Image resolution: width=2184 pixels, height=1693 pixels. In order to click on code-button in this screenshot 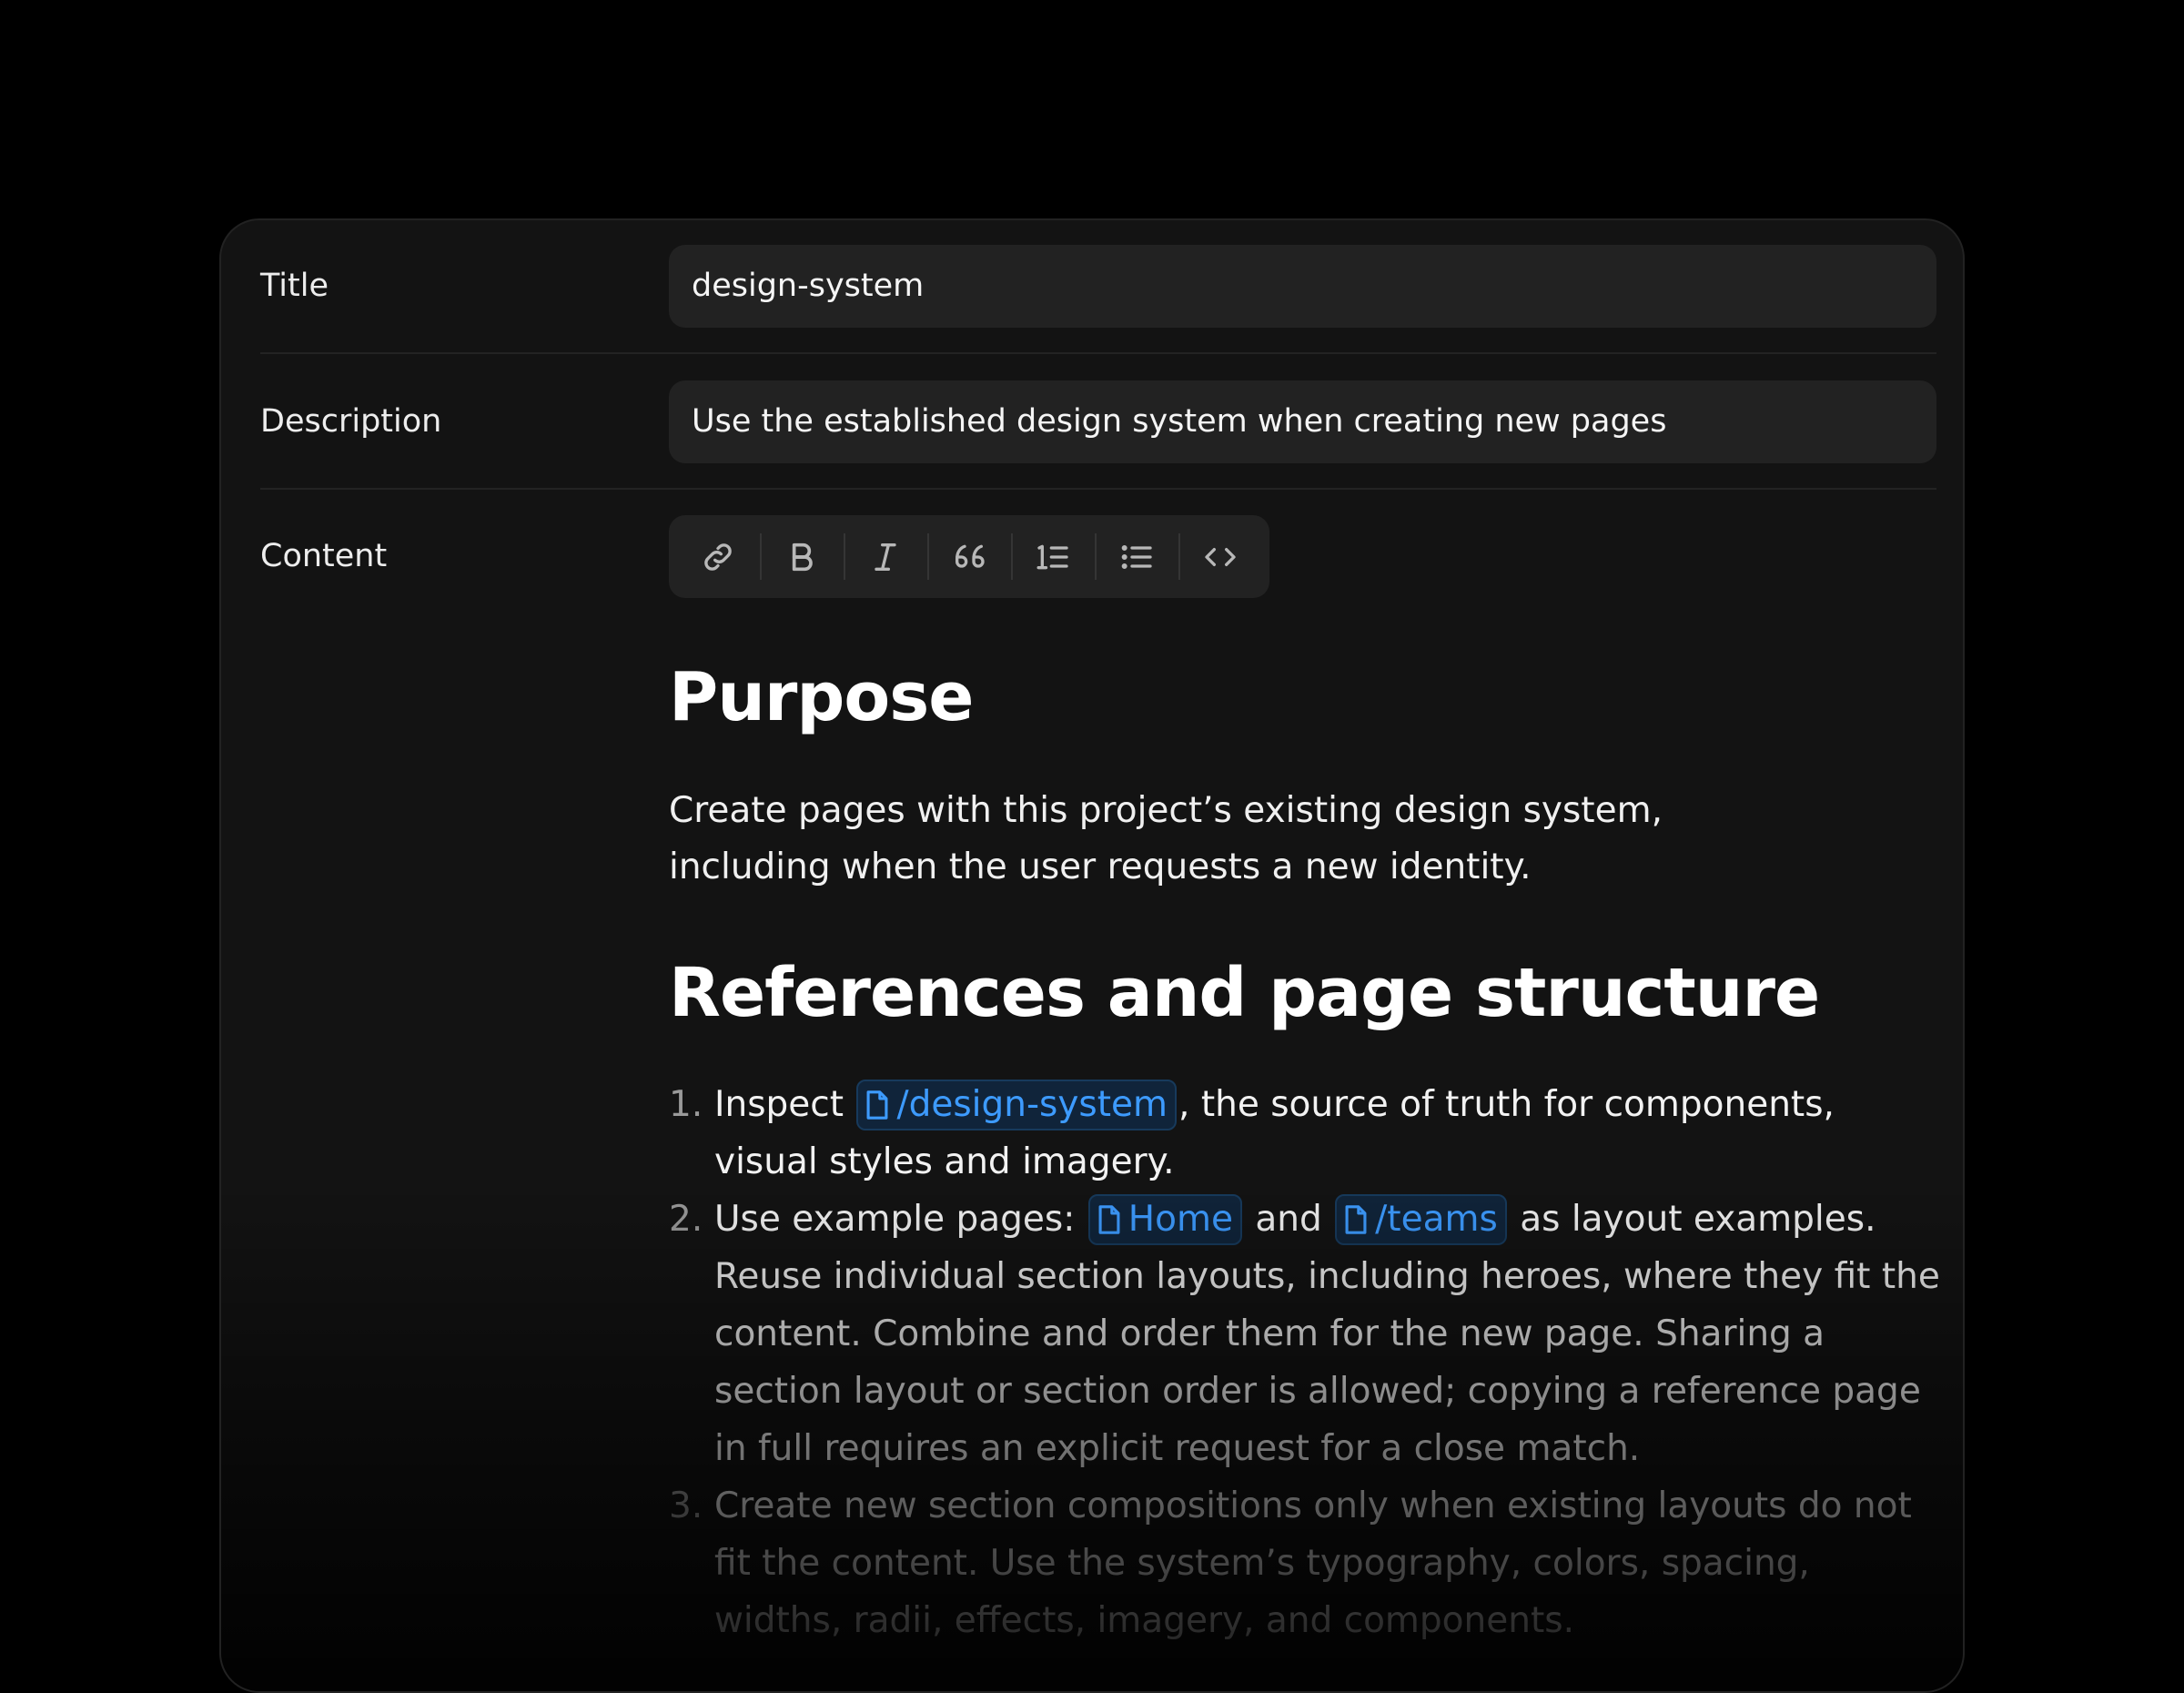, I will do `click(1220, 556)`.